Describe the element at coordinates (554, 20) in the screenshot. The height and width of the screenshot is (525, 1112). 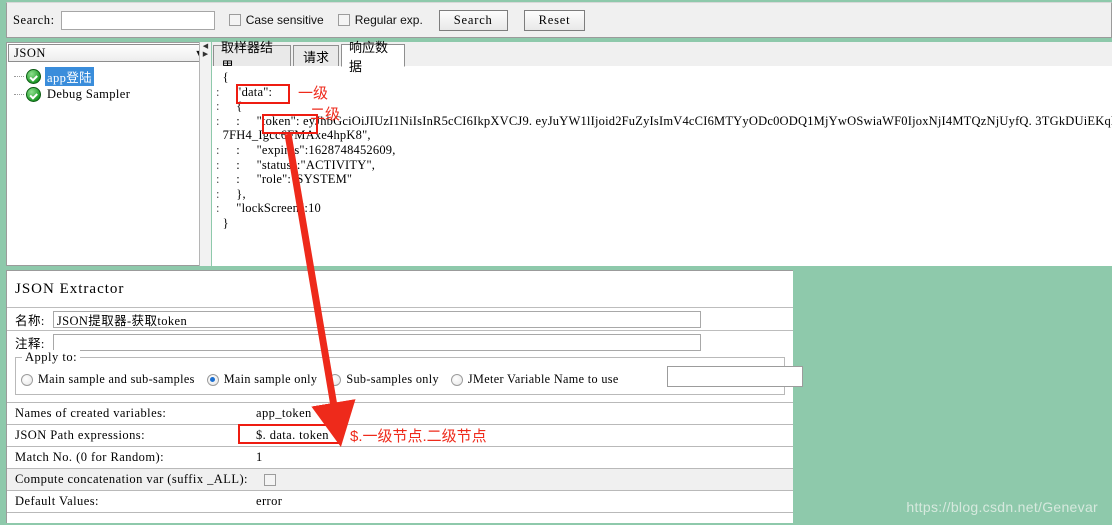
I see `reset-button: Reset` at that location.